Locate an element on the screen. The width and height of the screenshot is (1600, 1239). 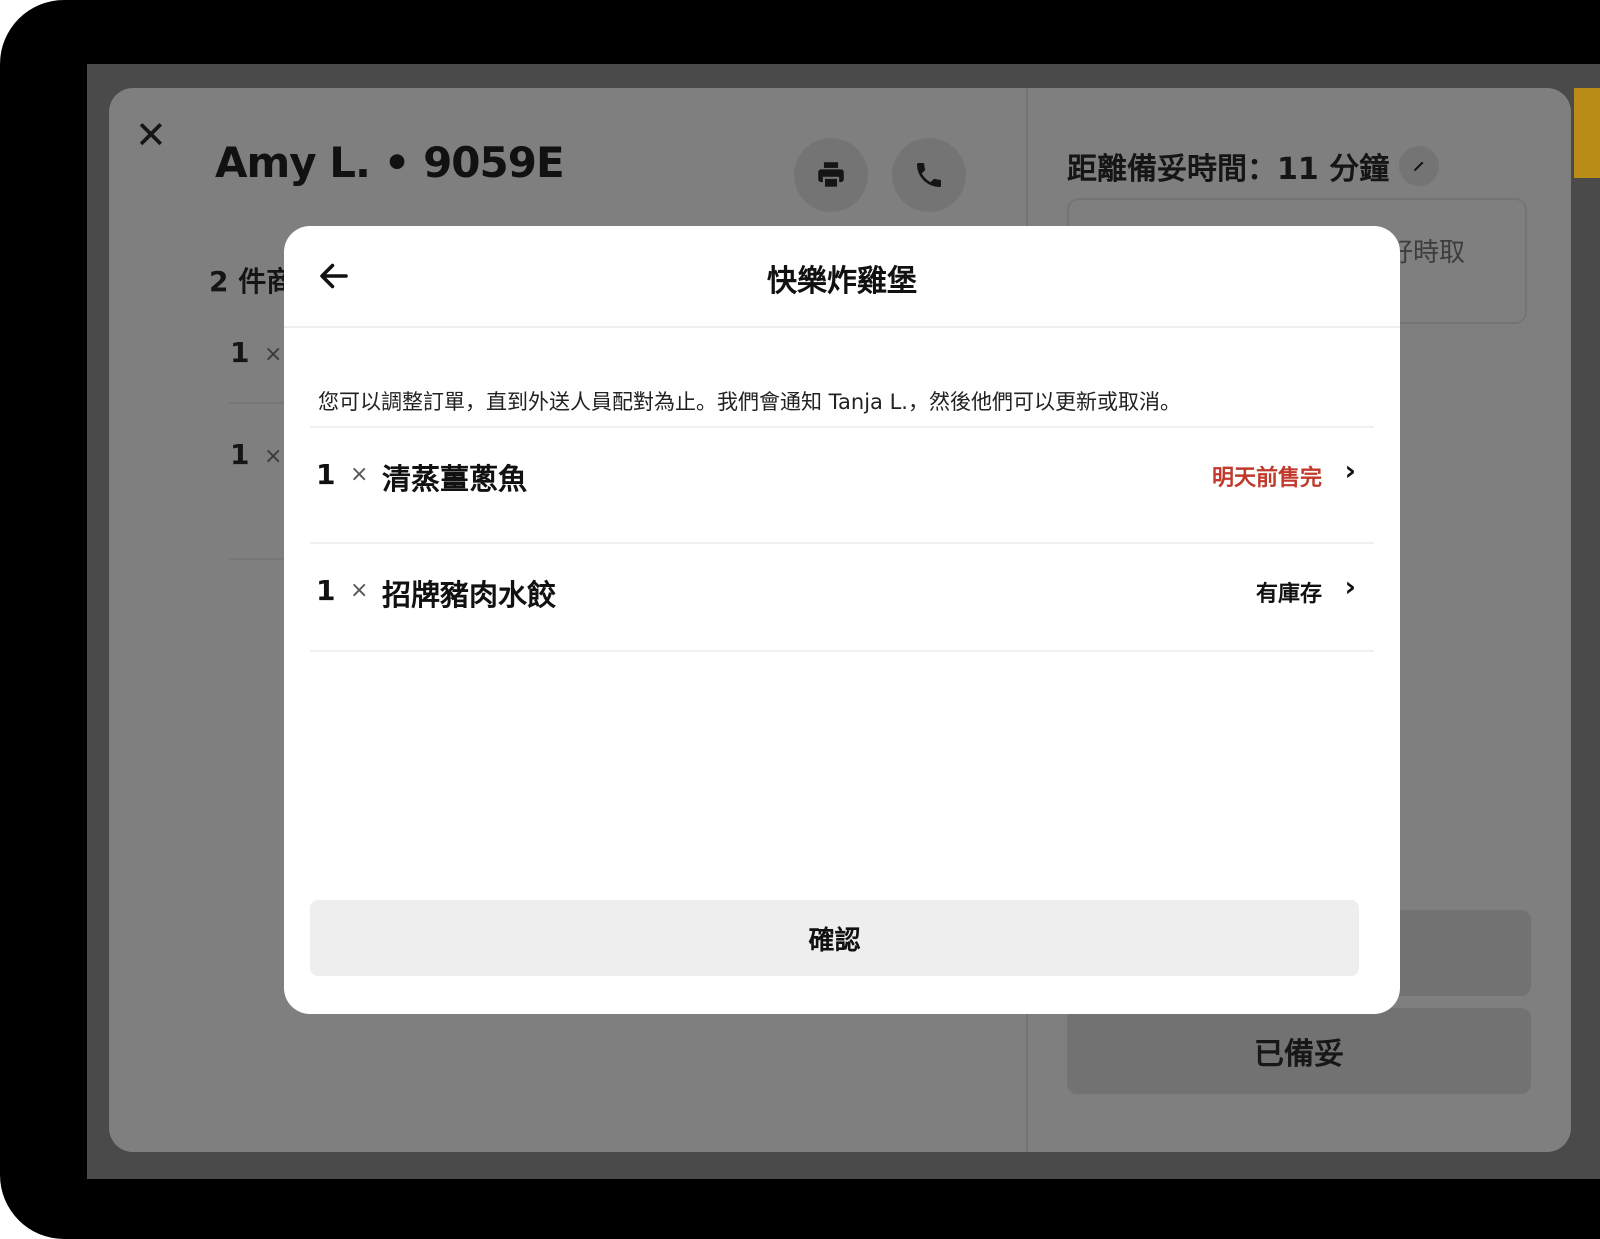
edit-time-button is located at coordinates (1419, 166).